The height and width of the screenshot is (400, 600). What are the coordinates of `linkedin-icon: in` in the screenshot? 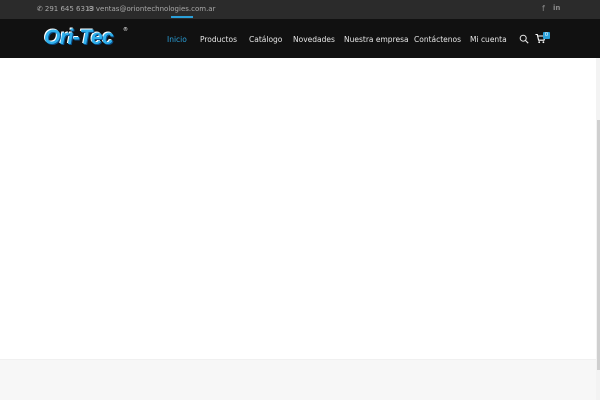 It's located at (556, 8).